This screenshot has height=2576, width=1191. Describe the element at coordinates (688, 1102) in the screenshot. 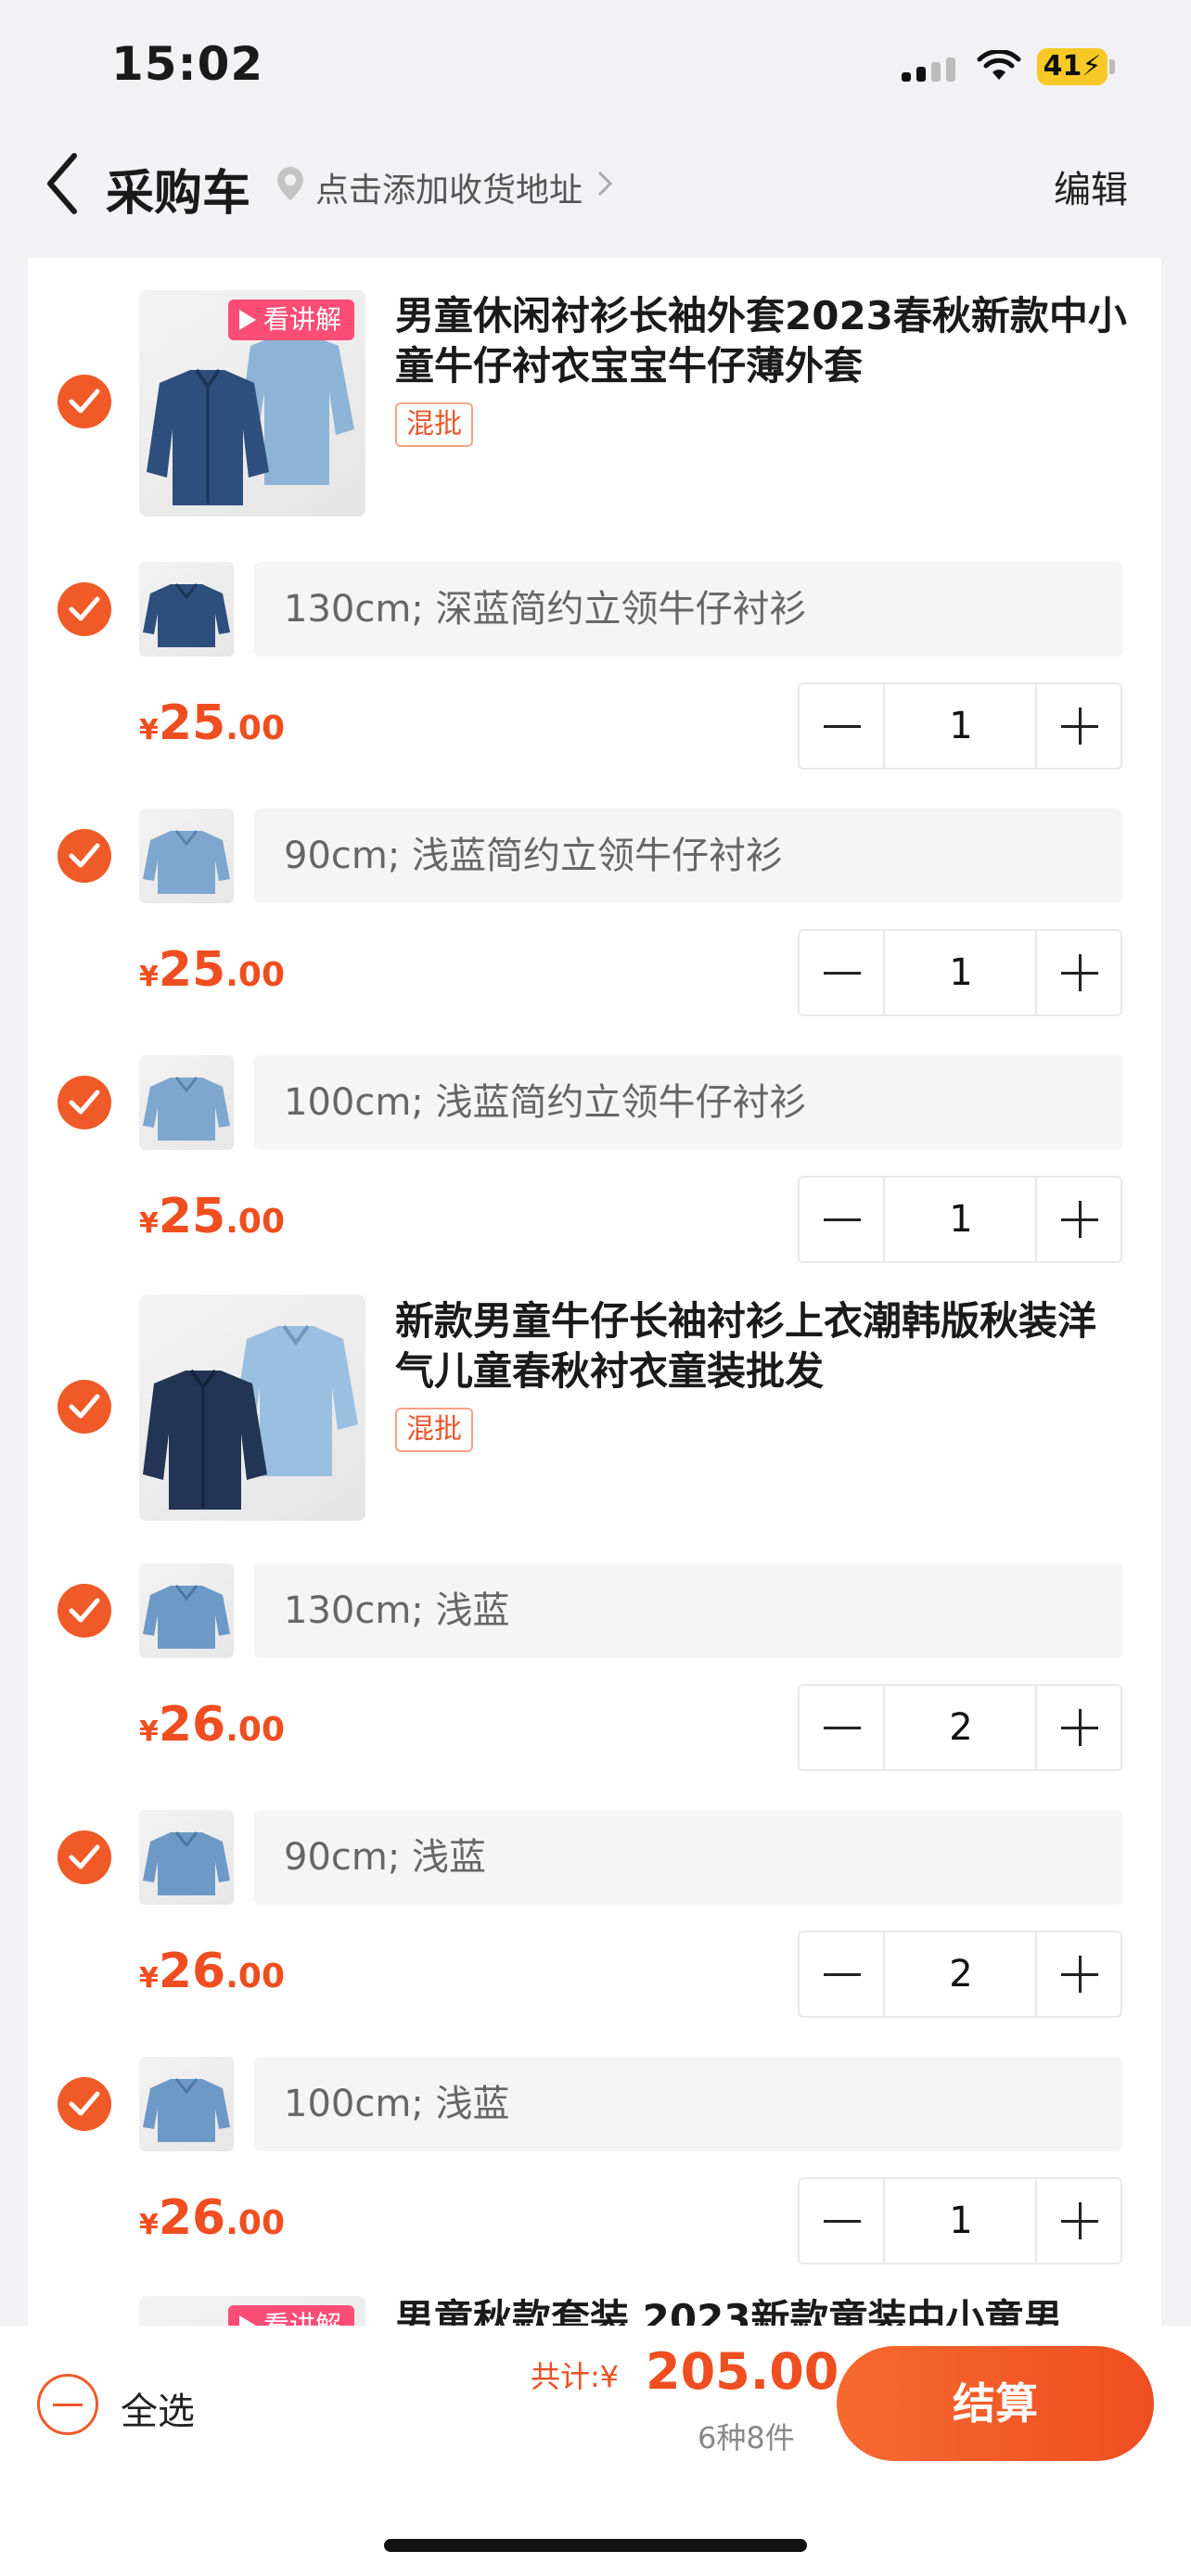

I see `sku-spec-selector: 100cm; 浅蓝简约立领牛仔衬衫` at that location.